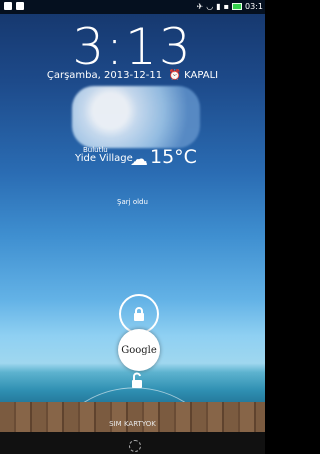  I want to click on lock-icon, so click(139, 314).